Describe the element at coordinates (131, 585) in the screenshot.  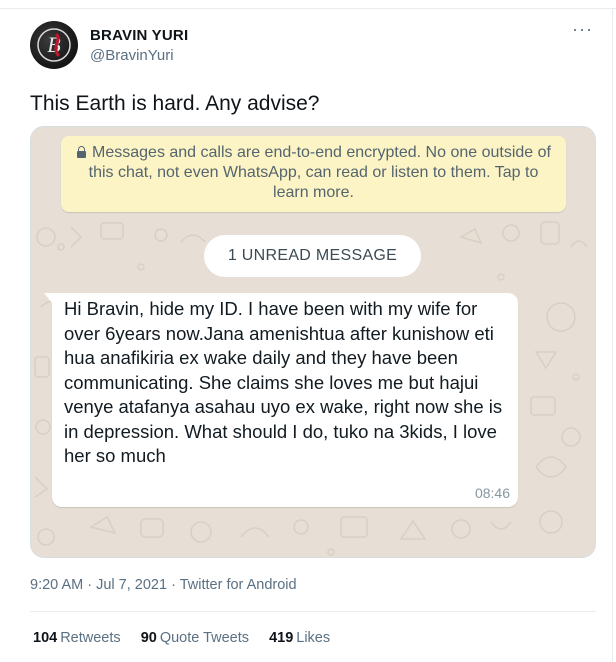
I see `tweet-date: Jul 7, 2021` at that location.